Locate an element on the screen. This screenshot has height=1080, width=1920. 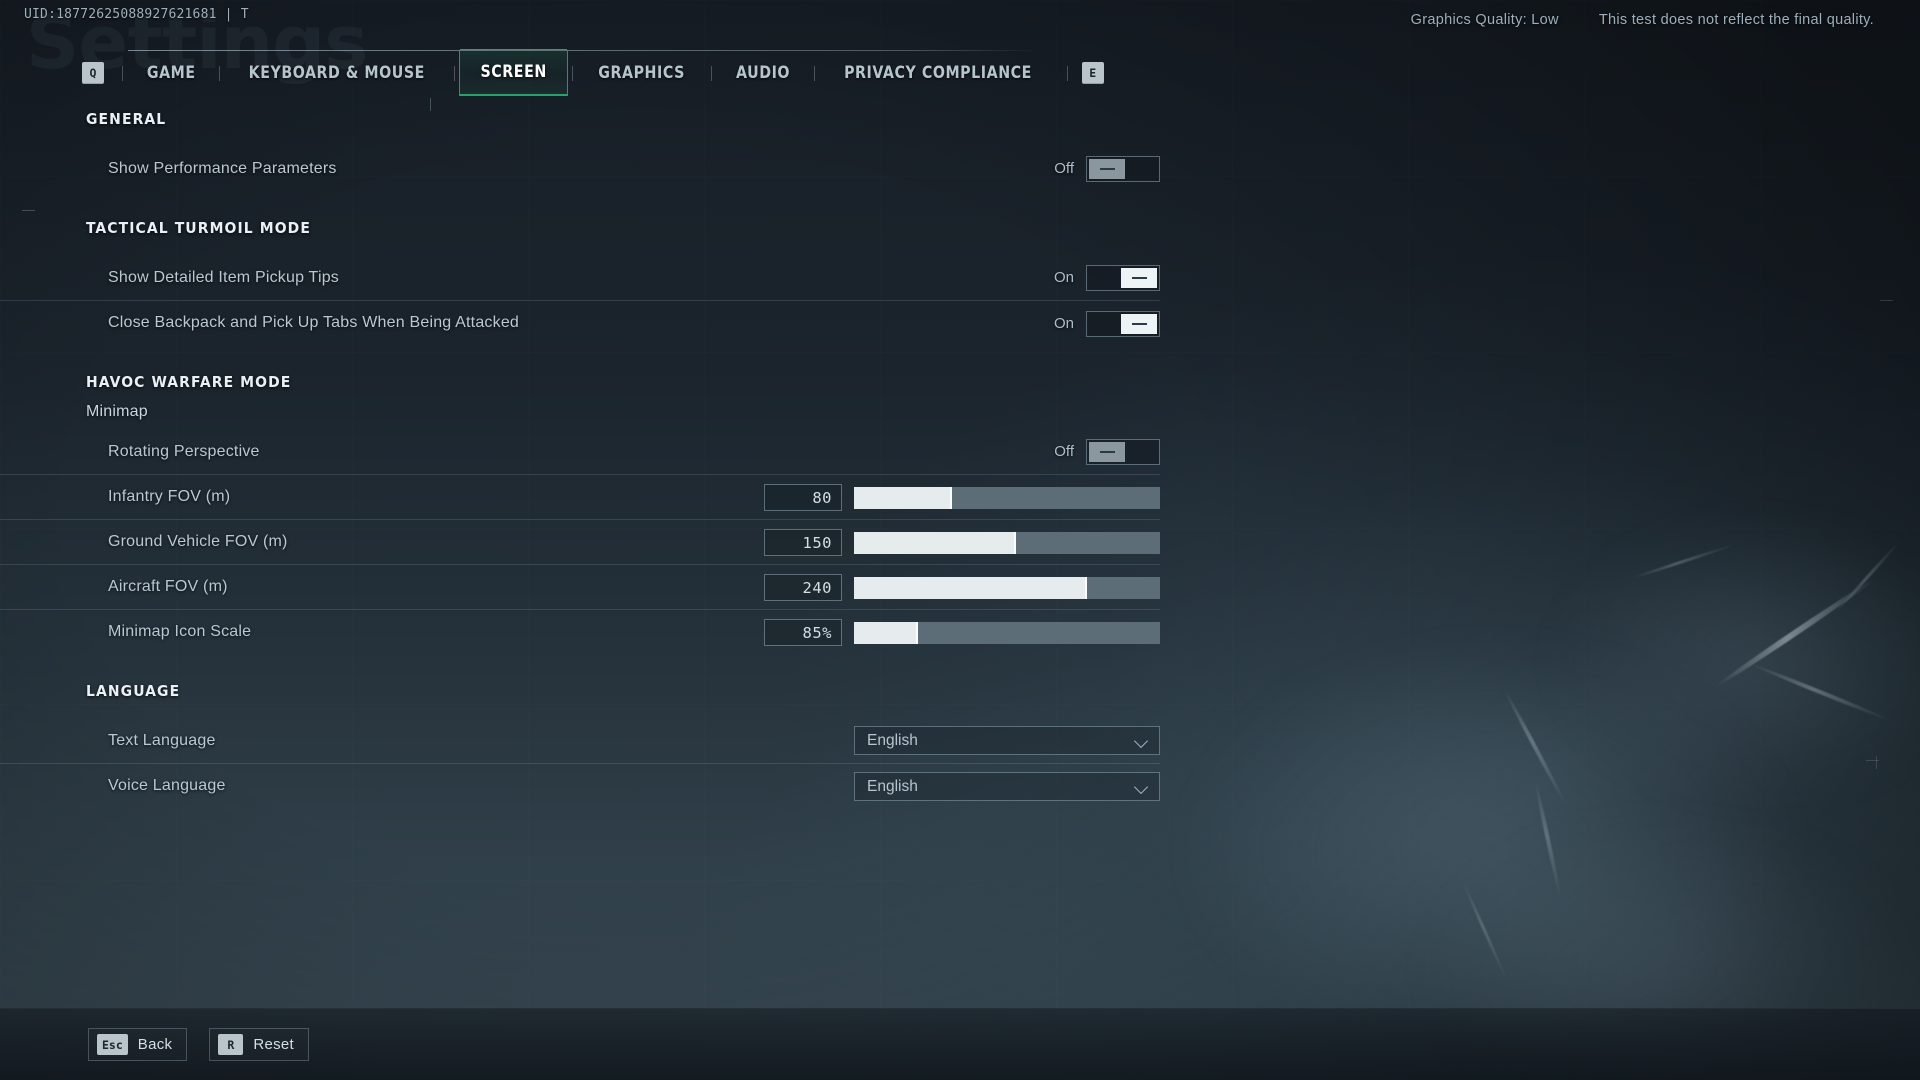
tab-game: GAME is located at coordinates (171, 73).